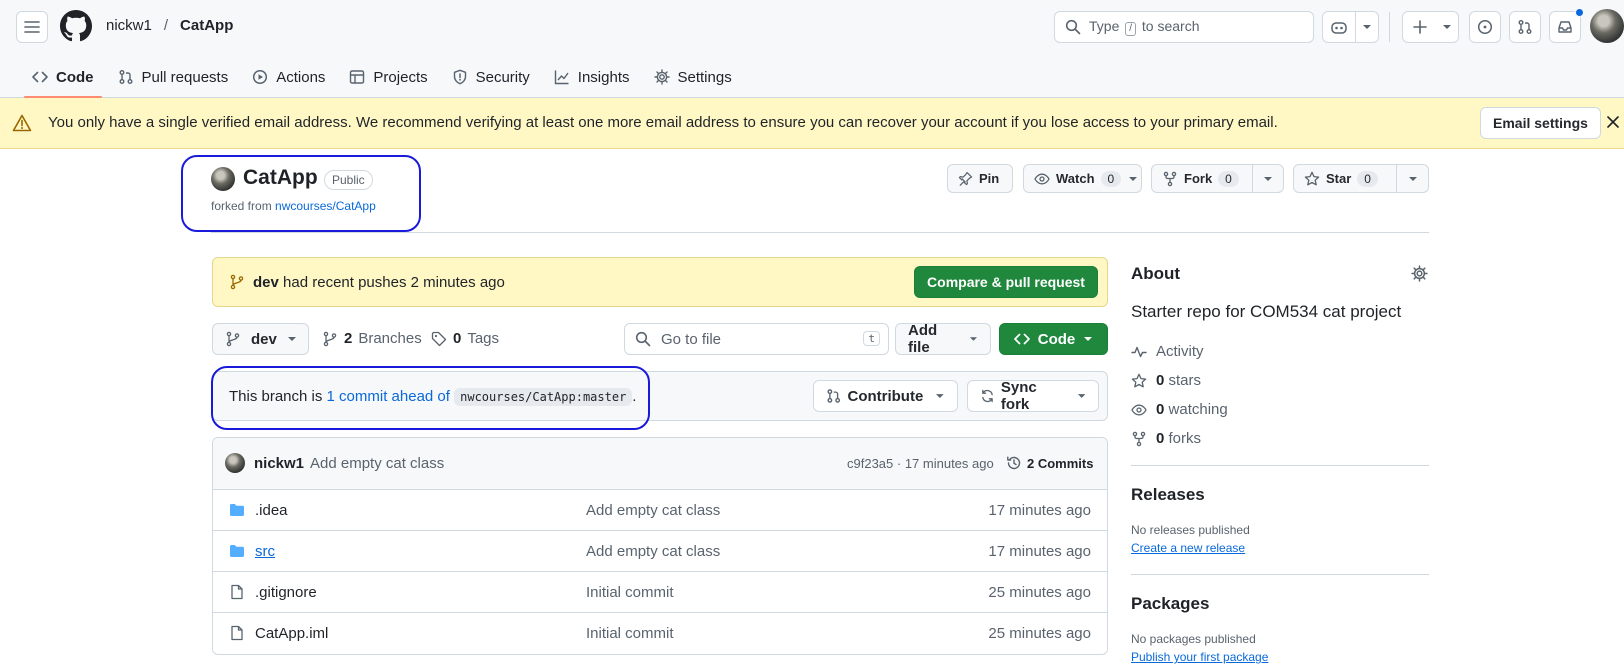 The height and width of the screenshot is (666, 1624). Describe the element at coordinates (1166, 380) in the screenshot. I see `stars-link: 0 stars` at that location.